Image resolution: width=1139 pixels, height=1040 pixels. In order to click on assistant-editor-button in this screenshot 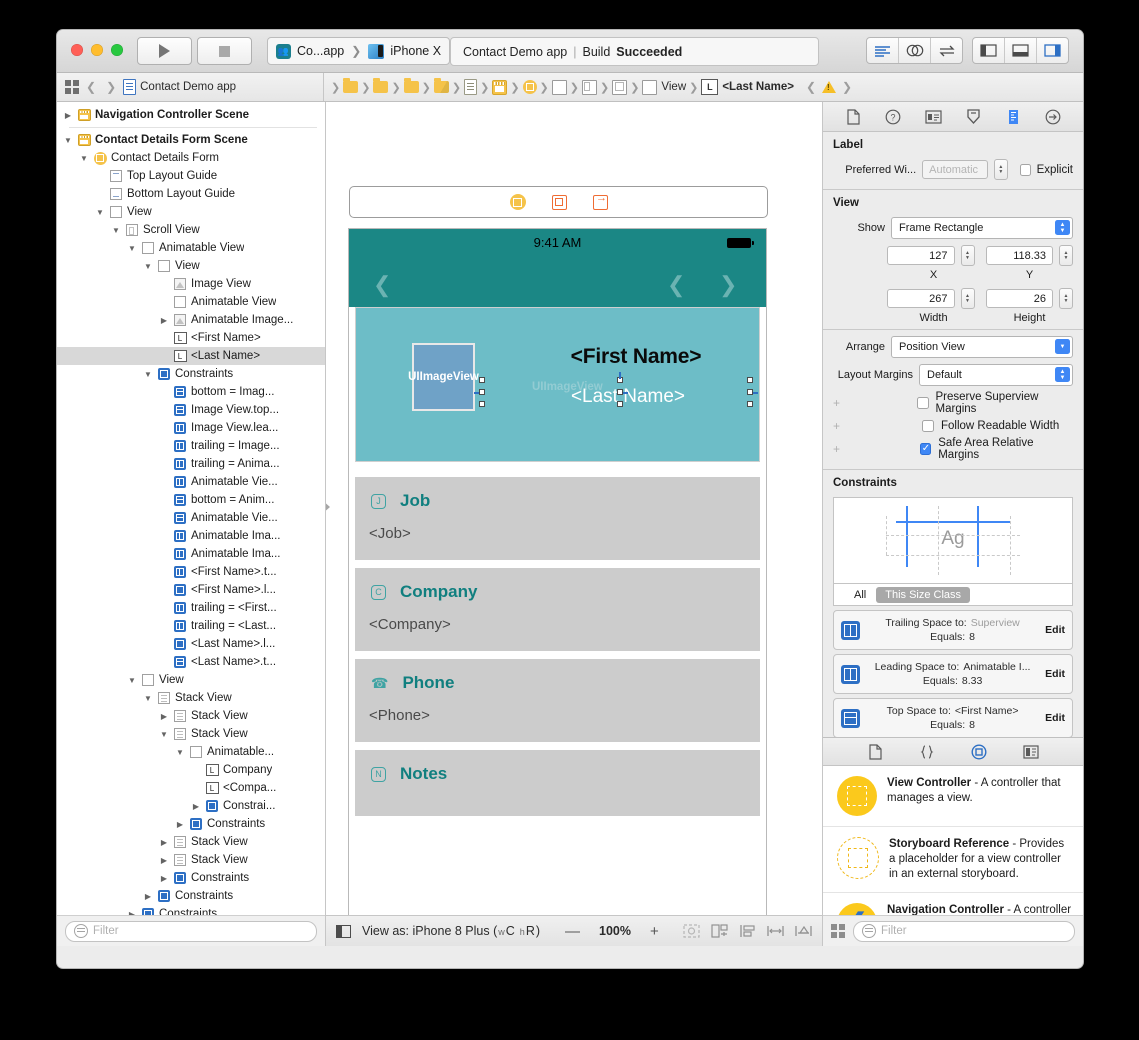, I will do `click(915, 50)`.